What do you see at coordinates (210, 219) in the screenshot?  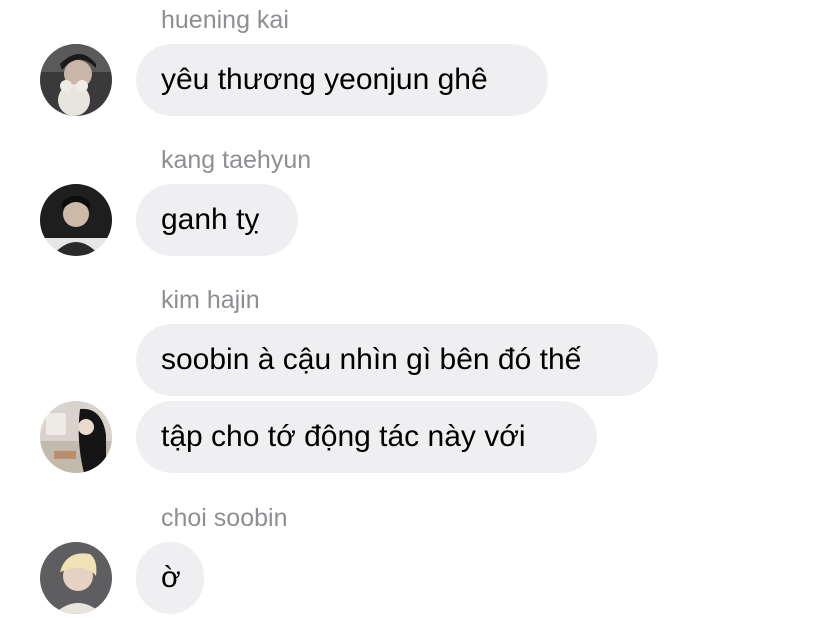 I see `message-text: ganh tỵ` at bounding box center [210, 219].